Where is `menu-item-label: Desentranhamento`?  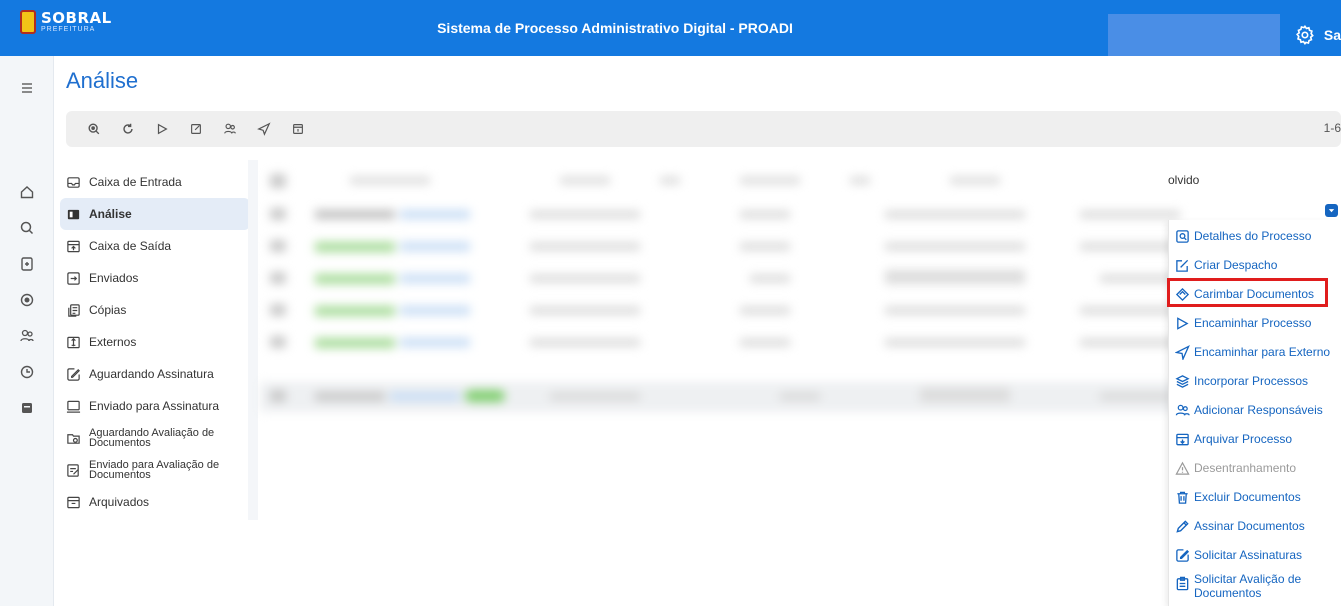 menu-item-label: Desentranhamento is located at coordinates (1245, 468).